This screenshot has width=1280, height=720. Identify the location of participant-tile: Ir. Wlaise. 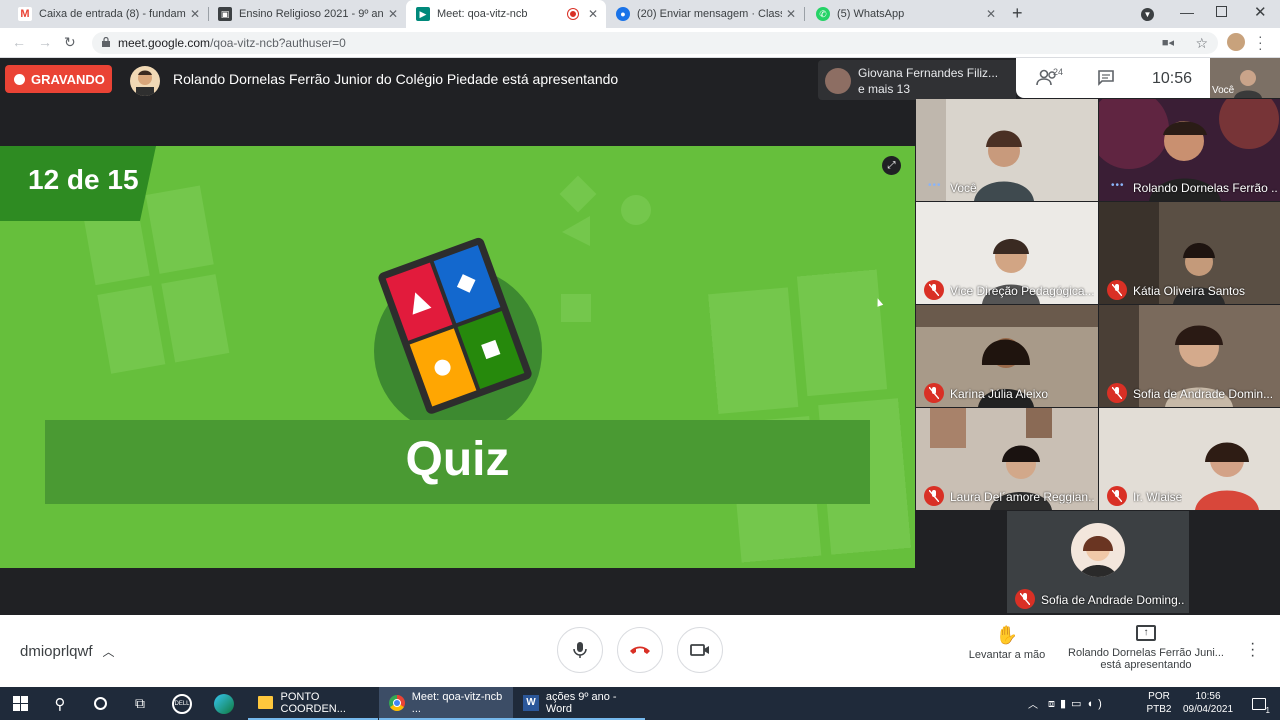
(1189, 459).